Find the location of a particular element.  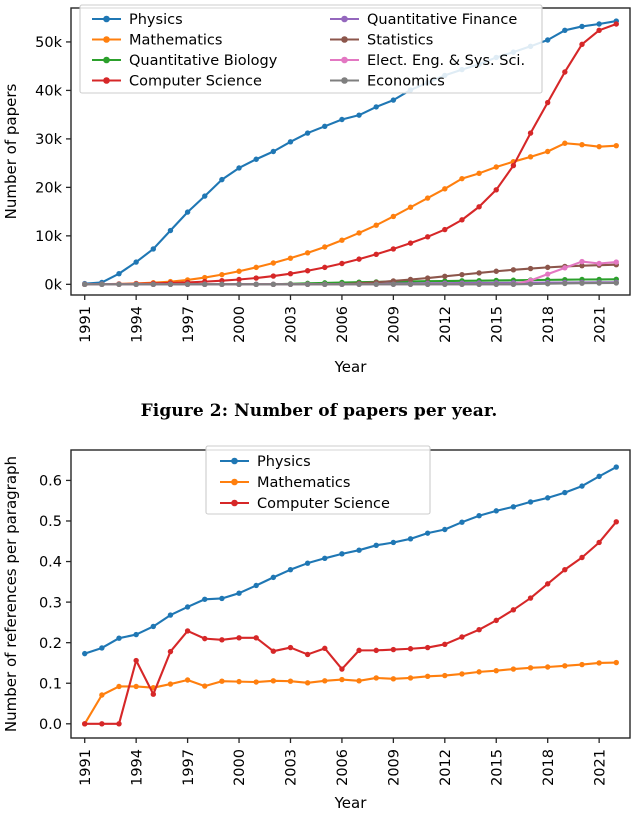

y-tick-label: 0.1 is located at coordinates (50, 684).